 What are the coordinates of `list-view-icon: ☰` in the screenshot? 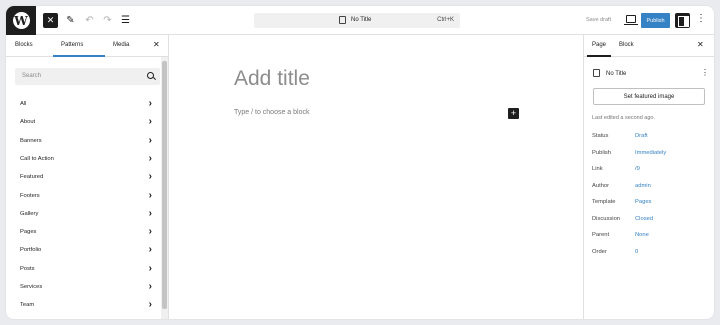 It's located at (125, 20).